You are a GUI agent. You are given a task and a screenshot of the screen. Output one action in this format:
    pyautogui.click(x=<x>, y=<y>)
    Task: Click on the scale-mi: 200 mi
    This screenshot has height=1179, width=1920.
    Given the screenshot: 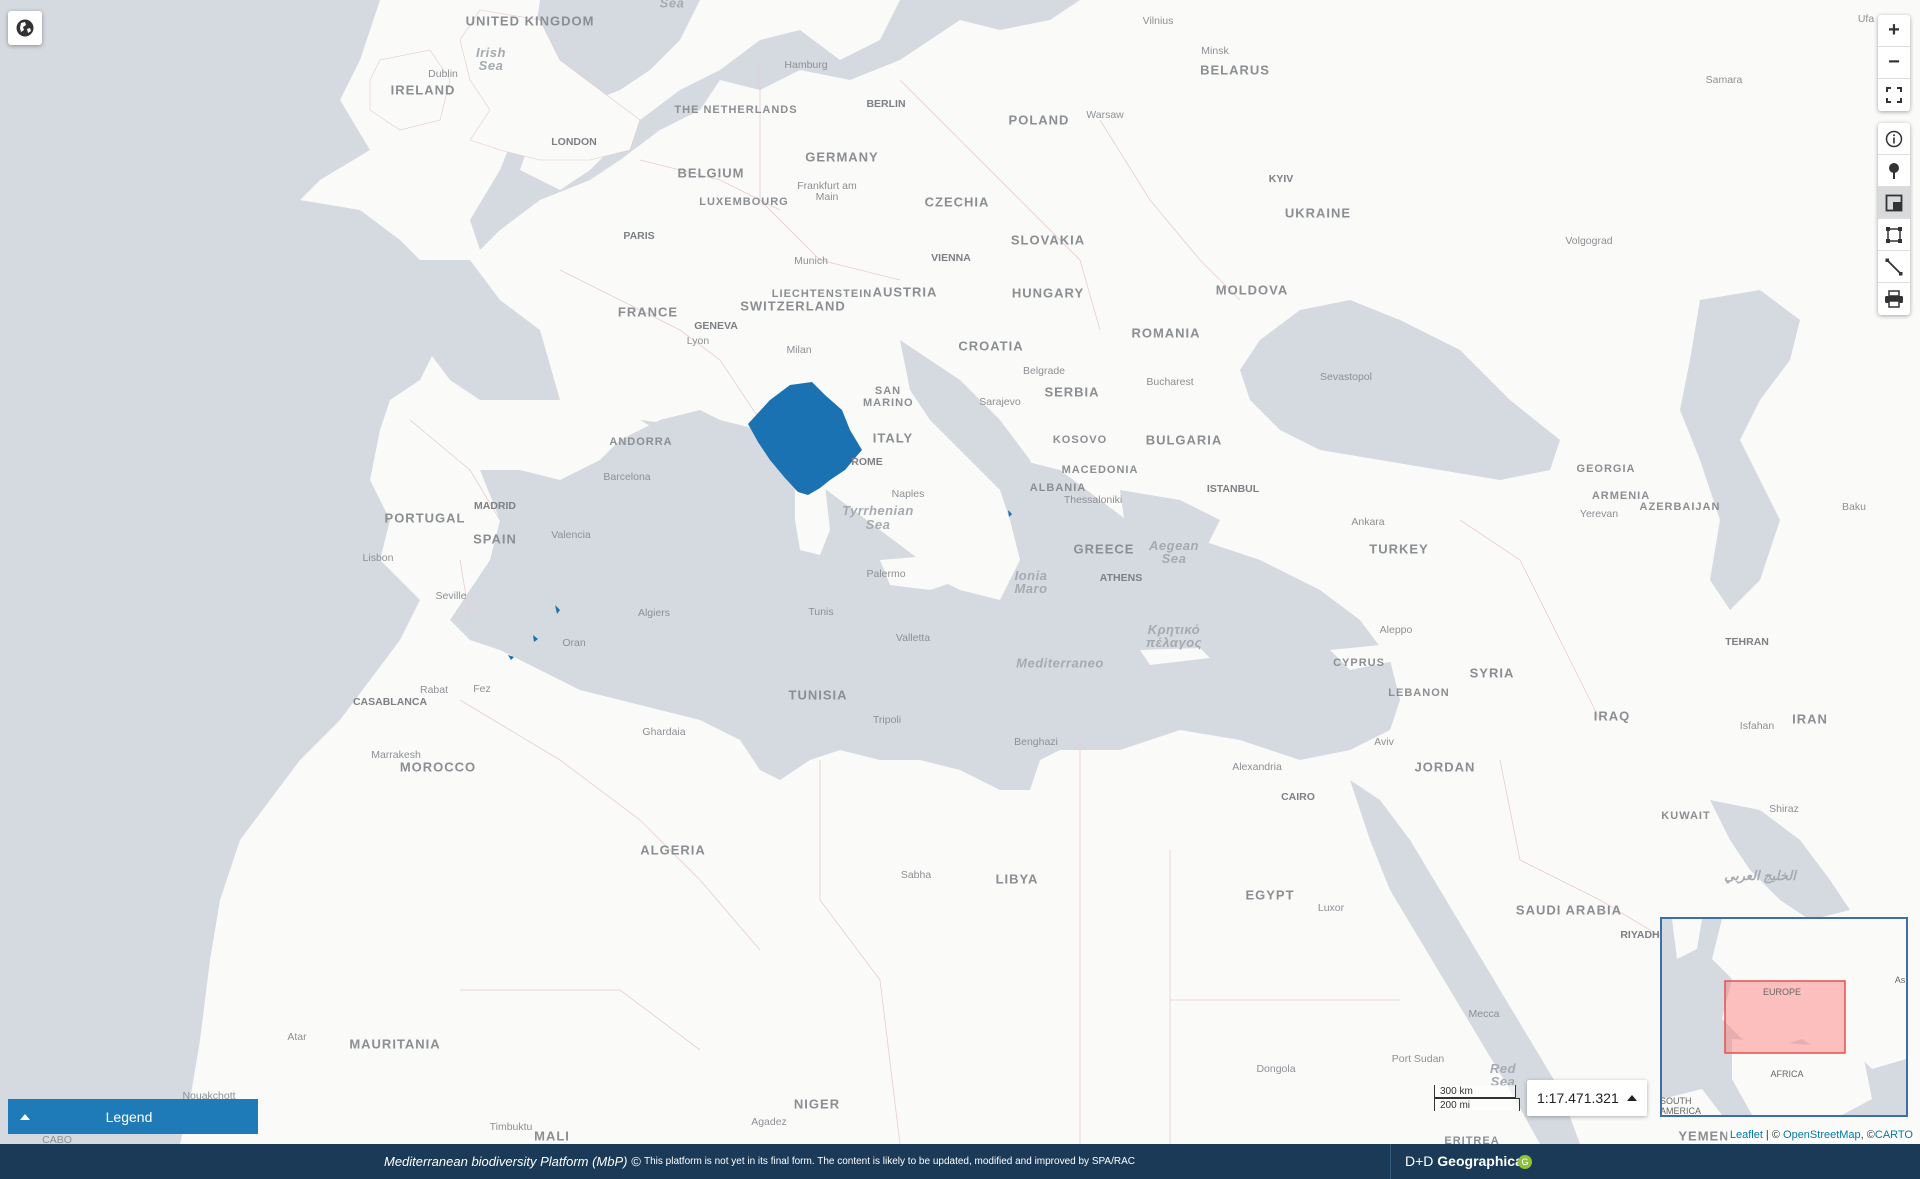 What is the action you would take?
    pyautogui.click(x=1477, y=1104)
    